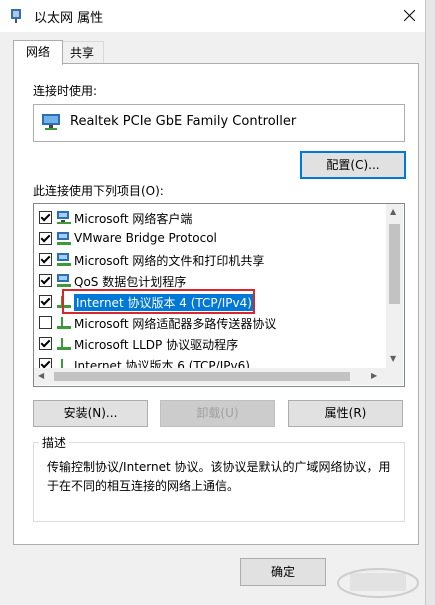 This screenshot has width=435, height=605. Describe the element at coordinates (69, 18) in the screenshot. I see `window-title: 以太网 属性` at that location.